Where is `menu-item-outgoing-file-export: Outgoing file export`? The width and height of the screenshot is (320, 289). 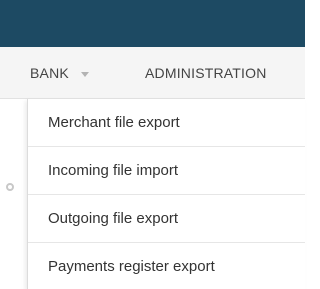 menu-item-outgoing-file-export: Outgoing file export is located at coordinates (166, 219).